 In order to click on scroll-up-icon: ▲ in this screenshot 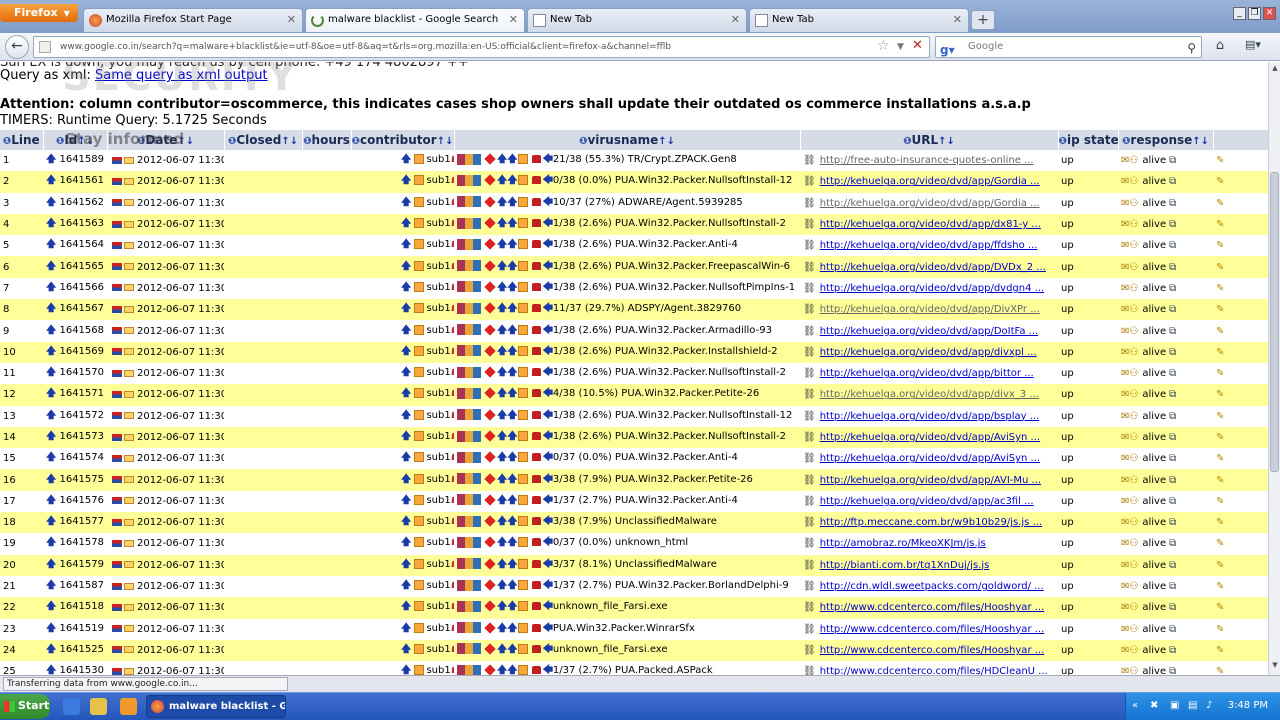, I will do `click(1275, 70)`.